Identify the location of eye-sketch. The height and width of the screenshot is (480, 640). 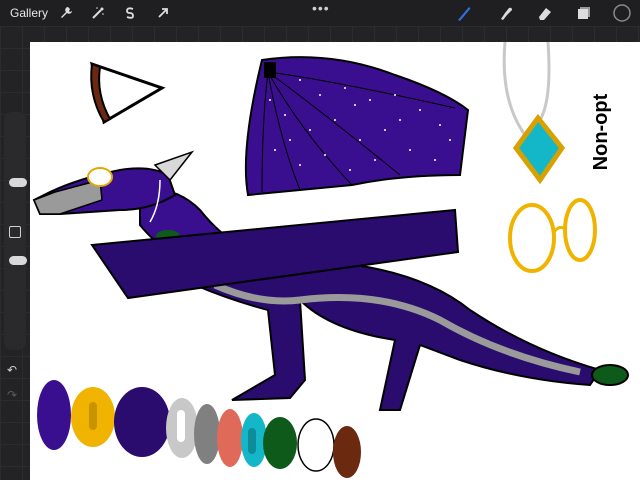
(127, 93).